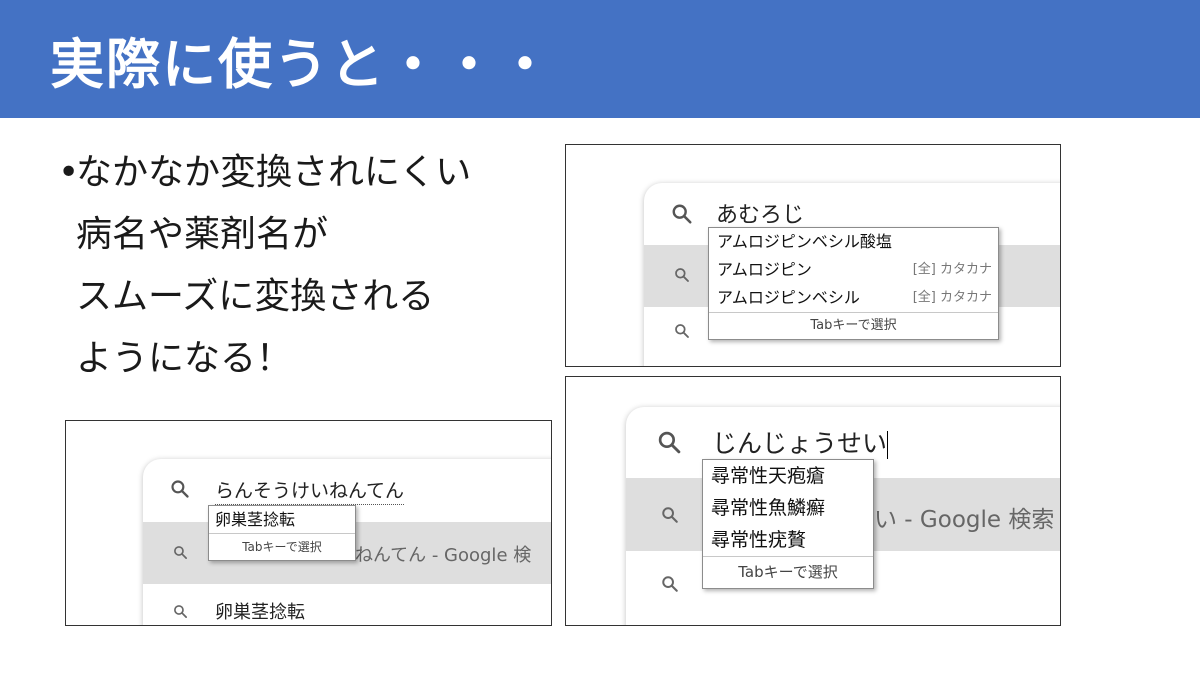 The image size is (1200, 675). What do you see at coordinates (255, 296) in the screenshot?
I see `bullet-line-3: スムーズに変換される` at bounding box center [255, 296].